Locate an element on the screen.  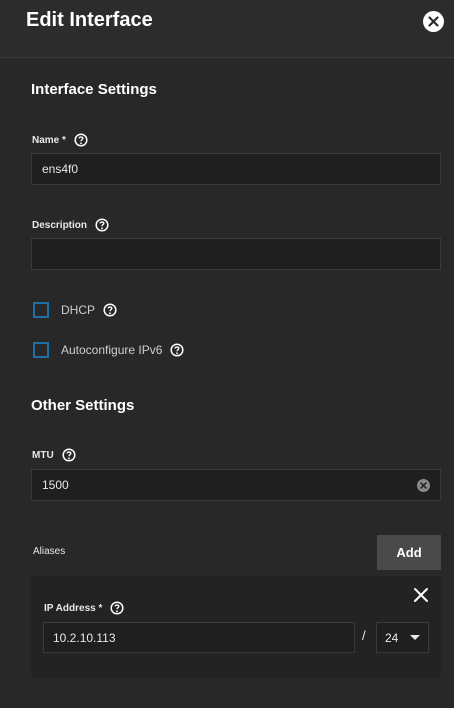
description-label: Description is located at coordinates (70, 225).